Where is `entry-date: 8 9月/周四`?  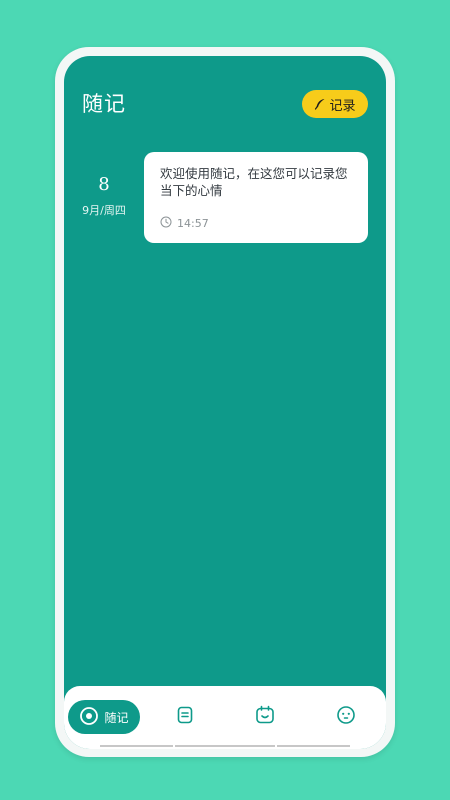 entry-date: 8 9月/周四 is located at coordinates (104, 196).